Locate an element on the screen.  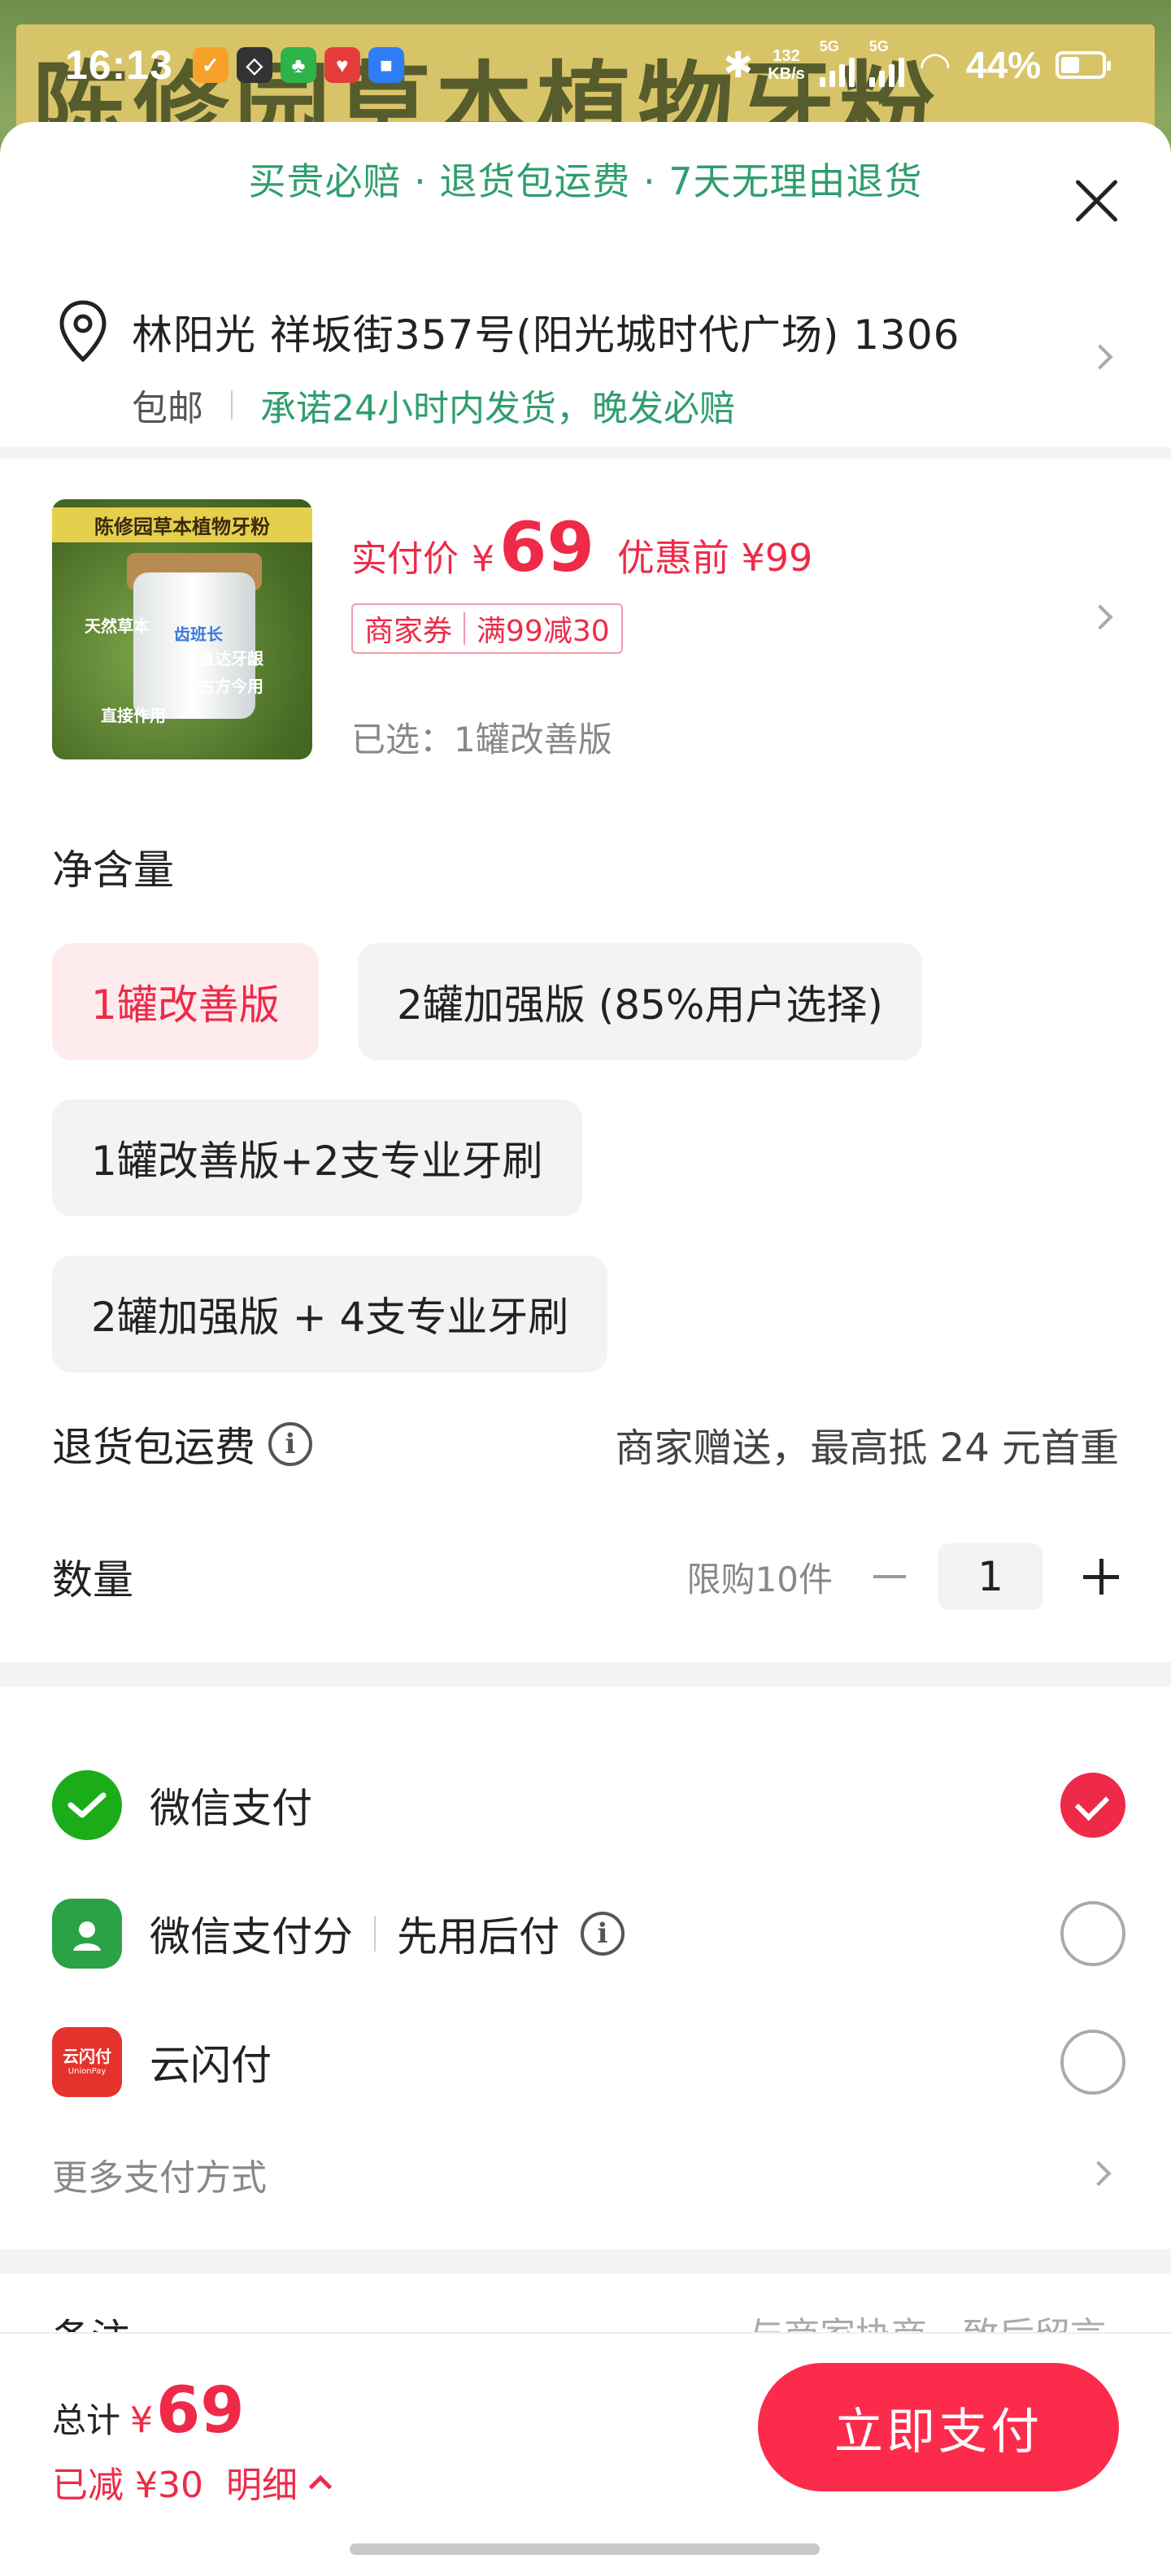
more-payment-label: 更多支付方式 is located at coordinates (159, 2178).